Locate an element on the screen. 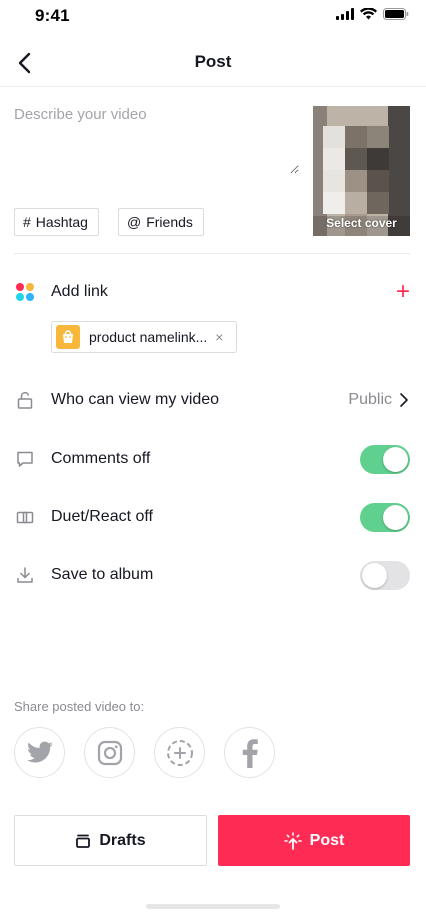 Image resolution: width=426 pixels, height=916 pixels. post-button: Post is located at coordinates (314, 840).